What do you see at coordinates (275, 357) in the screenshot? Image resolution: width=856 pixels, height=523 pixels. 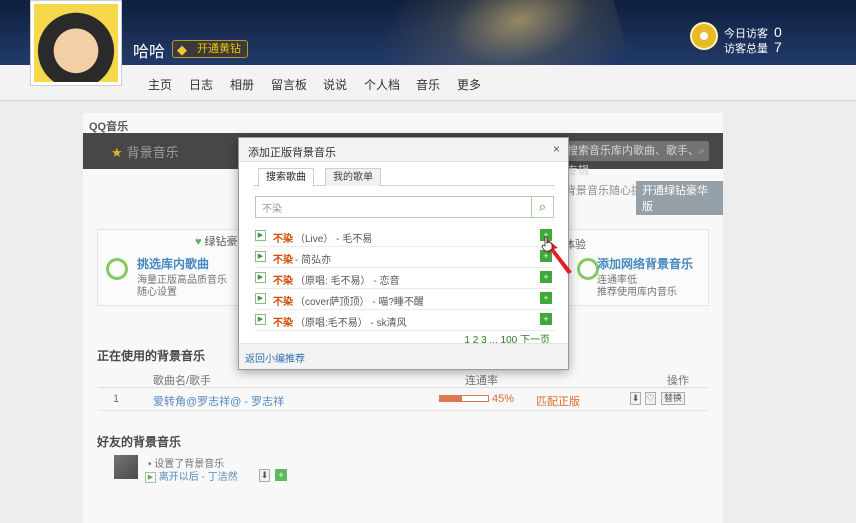 I see `back-to-recommend-link: 返回小编推荐` at bounding box center [275, 357].